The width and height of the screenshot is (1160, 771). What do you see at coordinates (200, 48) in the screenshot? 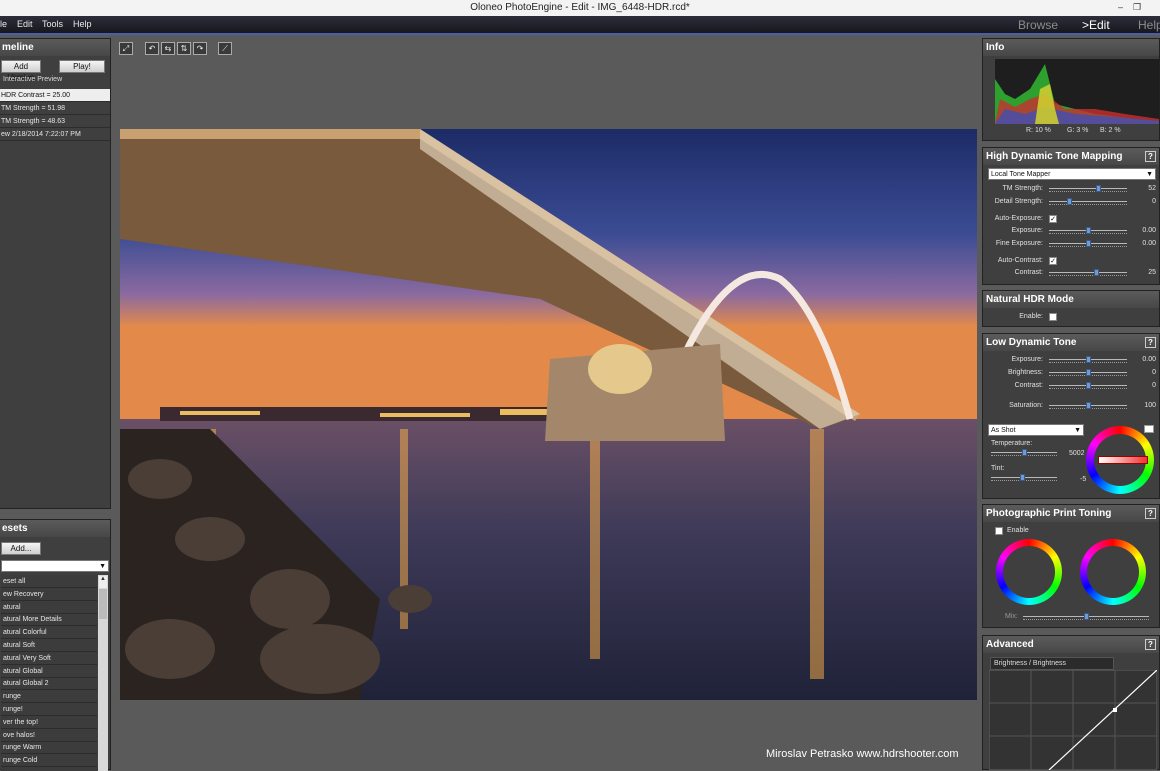
I see `rotate-right-icon: ↷` at bounding box center [200, 48].